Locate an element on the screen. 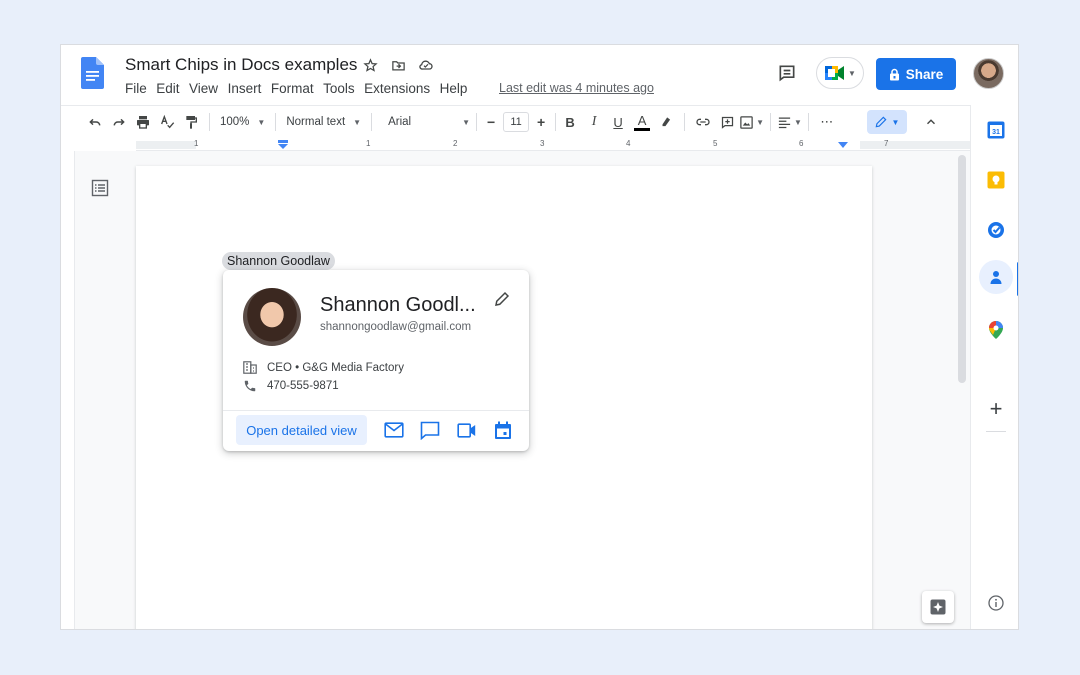  calendar-event-icon is located at coordinates (503, 430).